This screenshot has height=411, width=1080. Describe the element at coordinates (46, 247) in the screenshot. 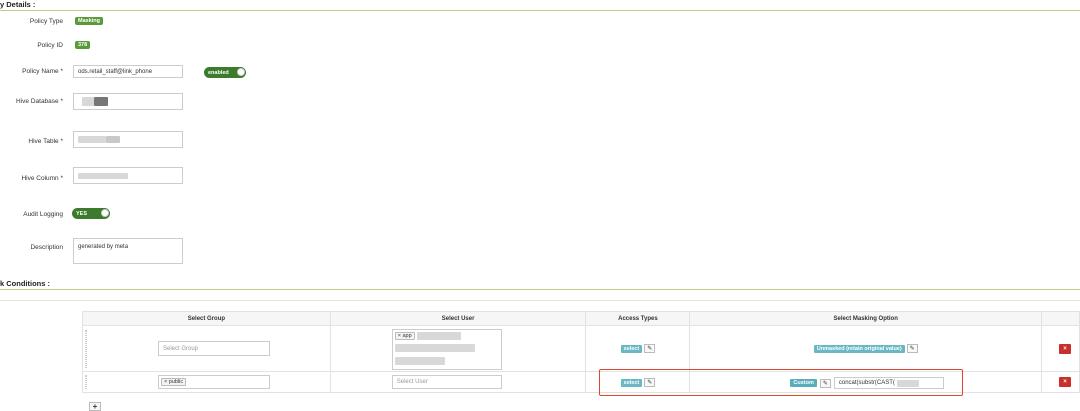

I see `description-label: Description` at that location.